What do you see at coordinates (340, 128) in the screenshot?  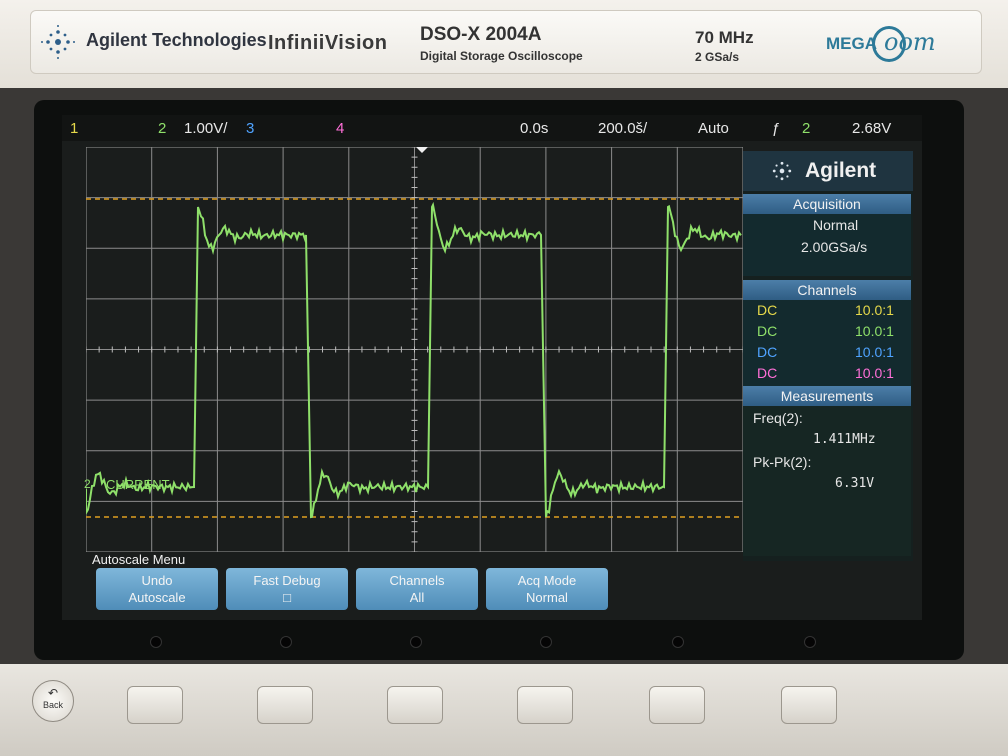 I see `channel-4-indicator: 4` at bounding box center [340, 128].